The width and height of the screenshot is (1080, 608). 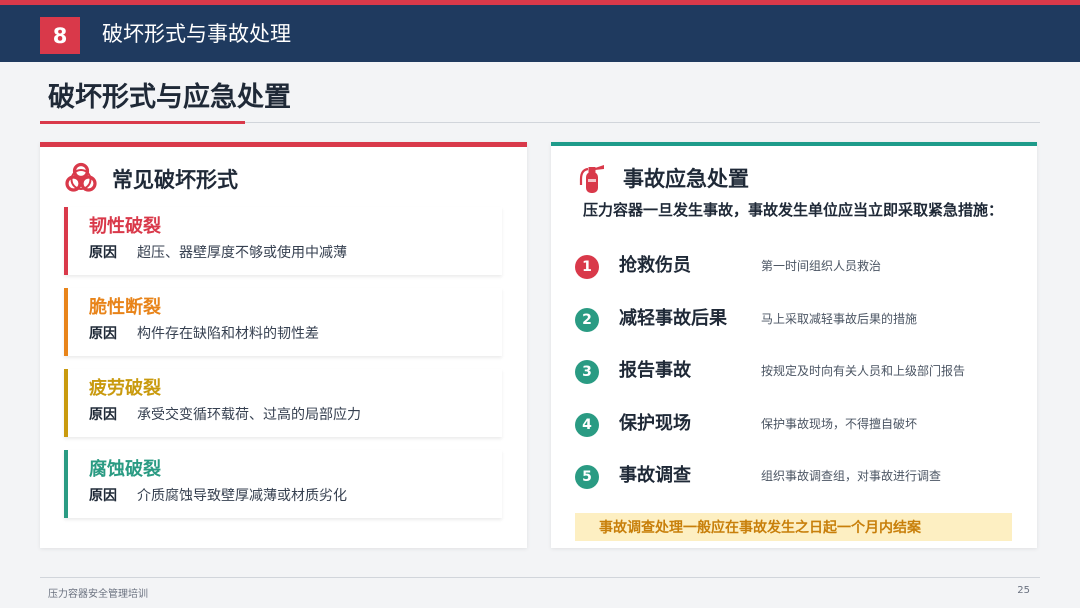 I want to click on footer-course-name: 压力容器安全管理培训, so click(x=98, y=594).